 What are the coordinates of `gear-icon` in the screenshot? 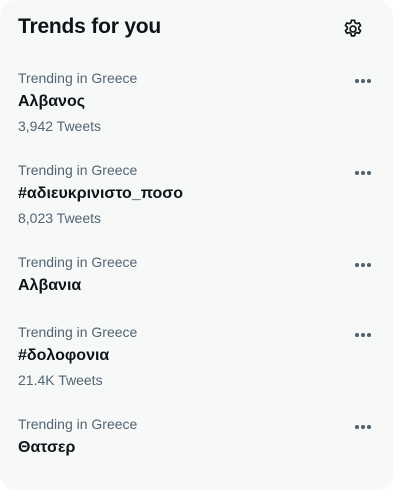 It's located at (353, 28).